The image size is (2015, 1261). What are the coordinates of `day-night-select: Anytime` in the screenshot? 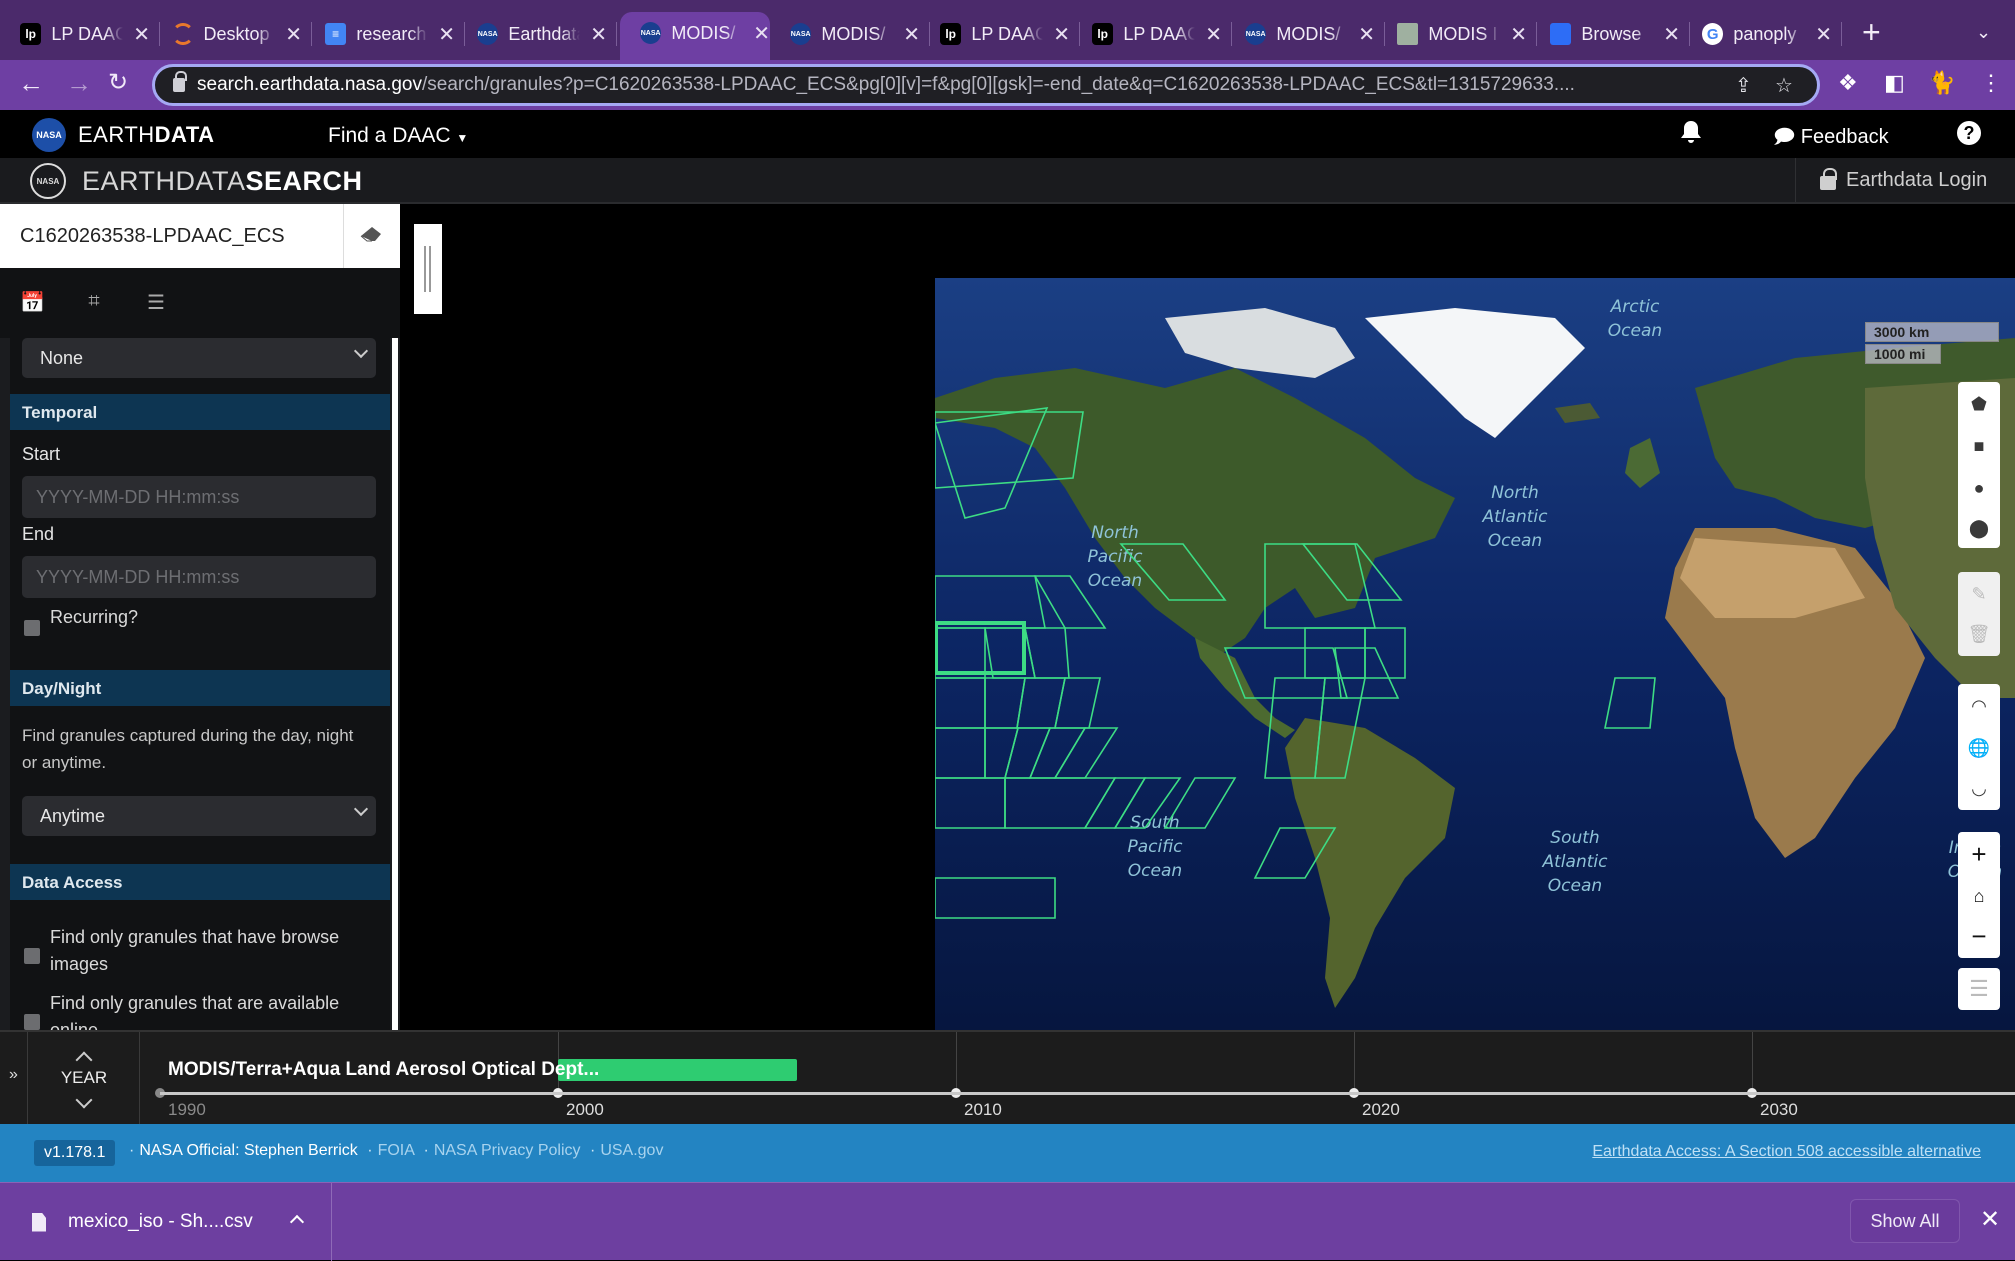 It's located at (199, 816).